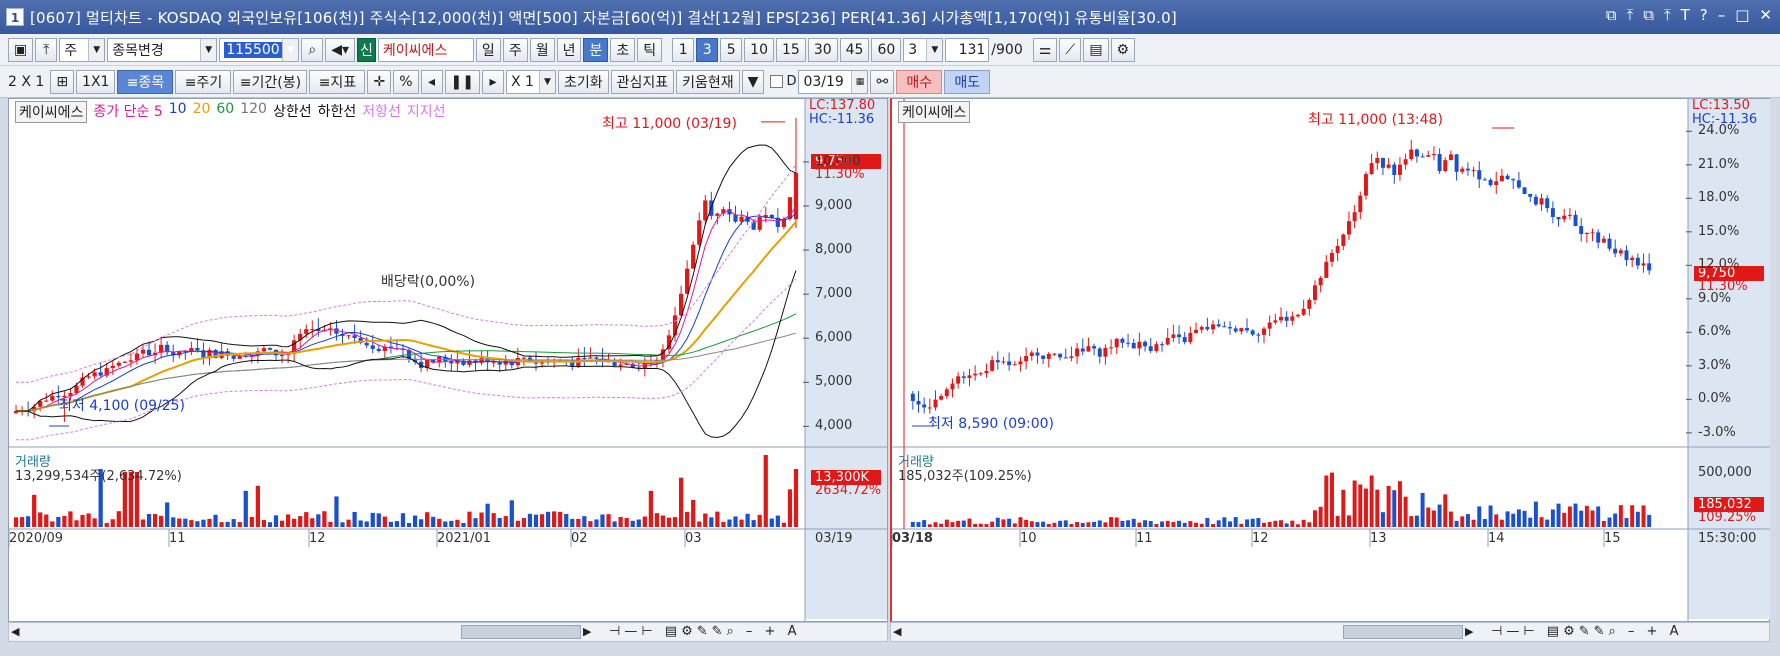  What do you see at coordinates (822, 49) in the screenshot?
I see `unit-30: 30` at bounding box center [822, 49].